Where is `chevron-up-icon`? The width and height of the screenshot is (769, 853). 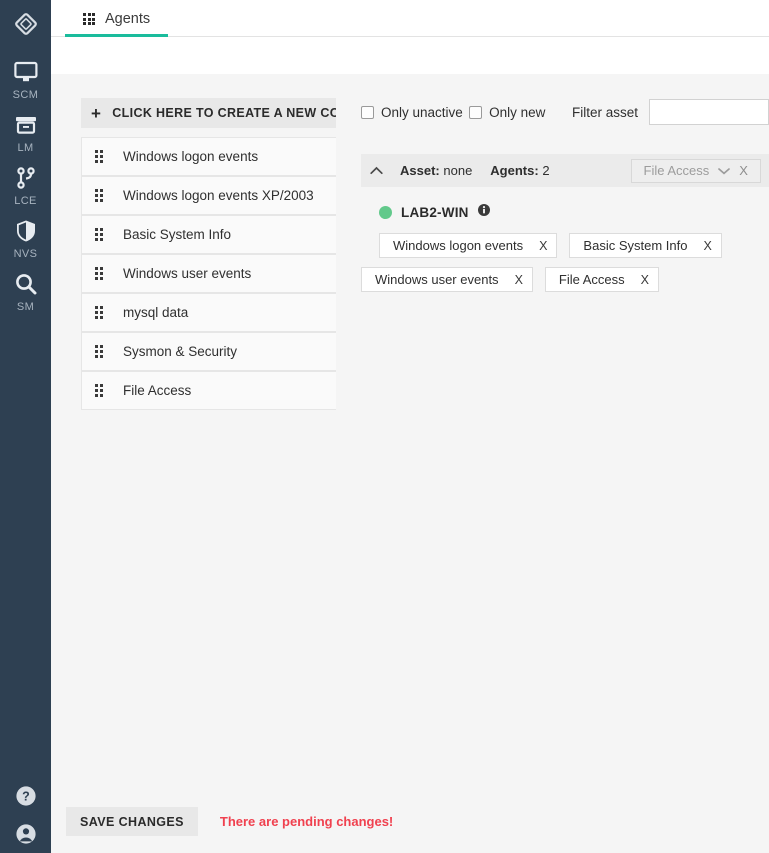 chevron-up-icon is located at coordinates (376, 171).